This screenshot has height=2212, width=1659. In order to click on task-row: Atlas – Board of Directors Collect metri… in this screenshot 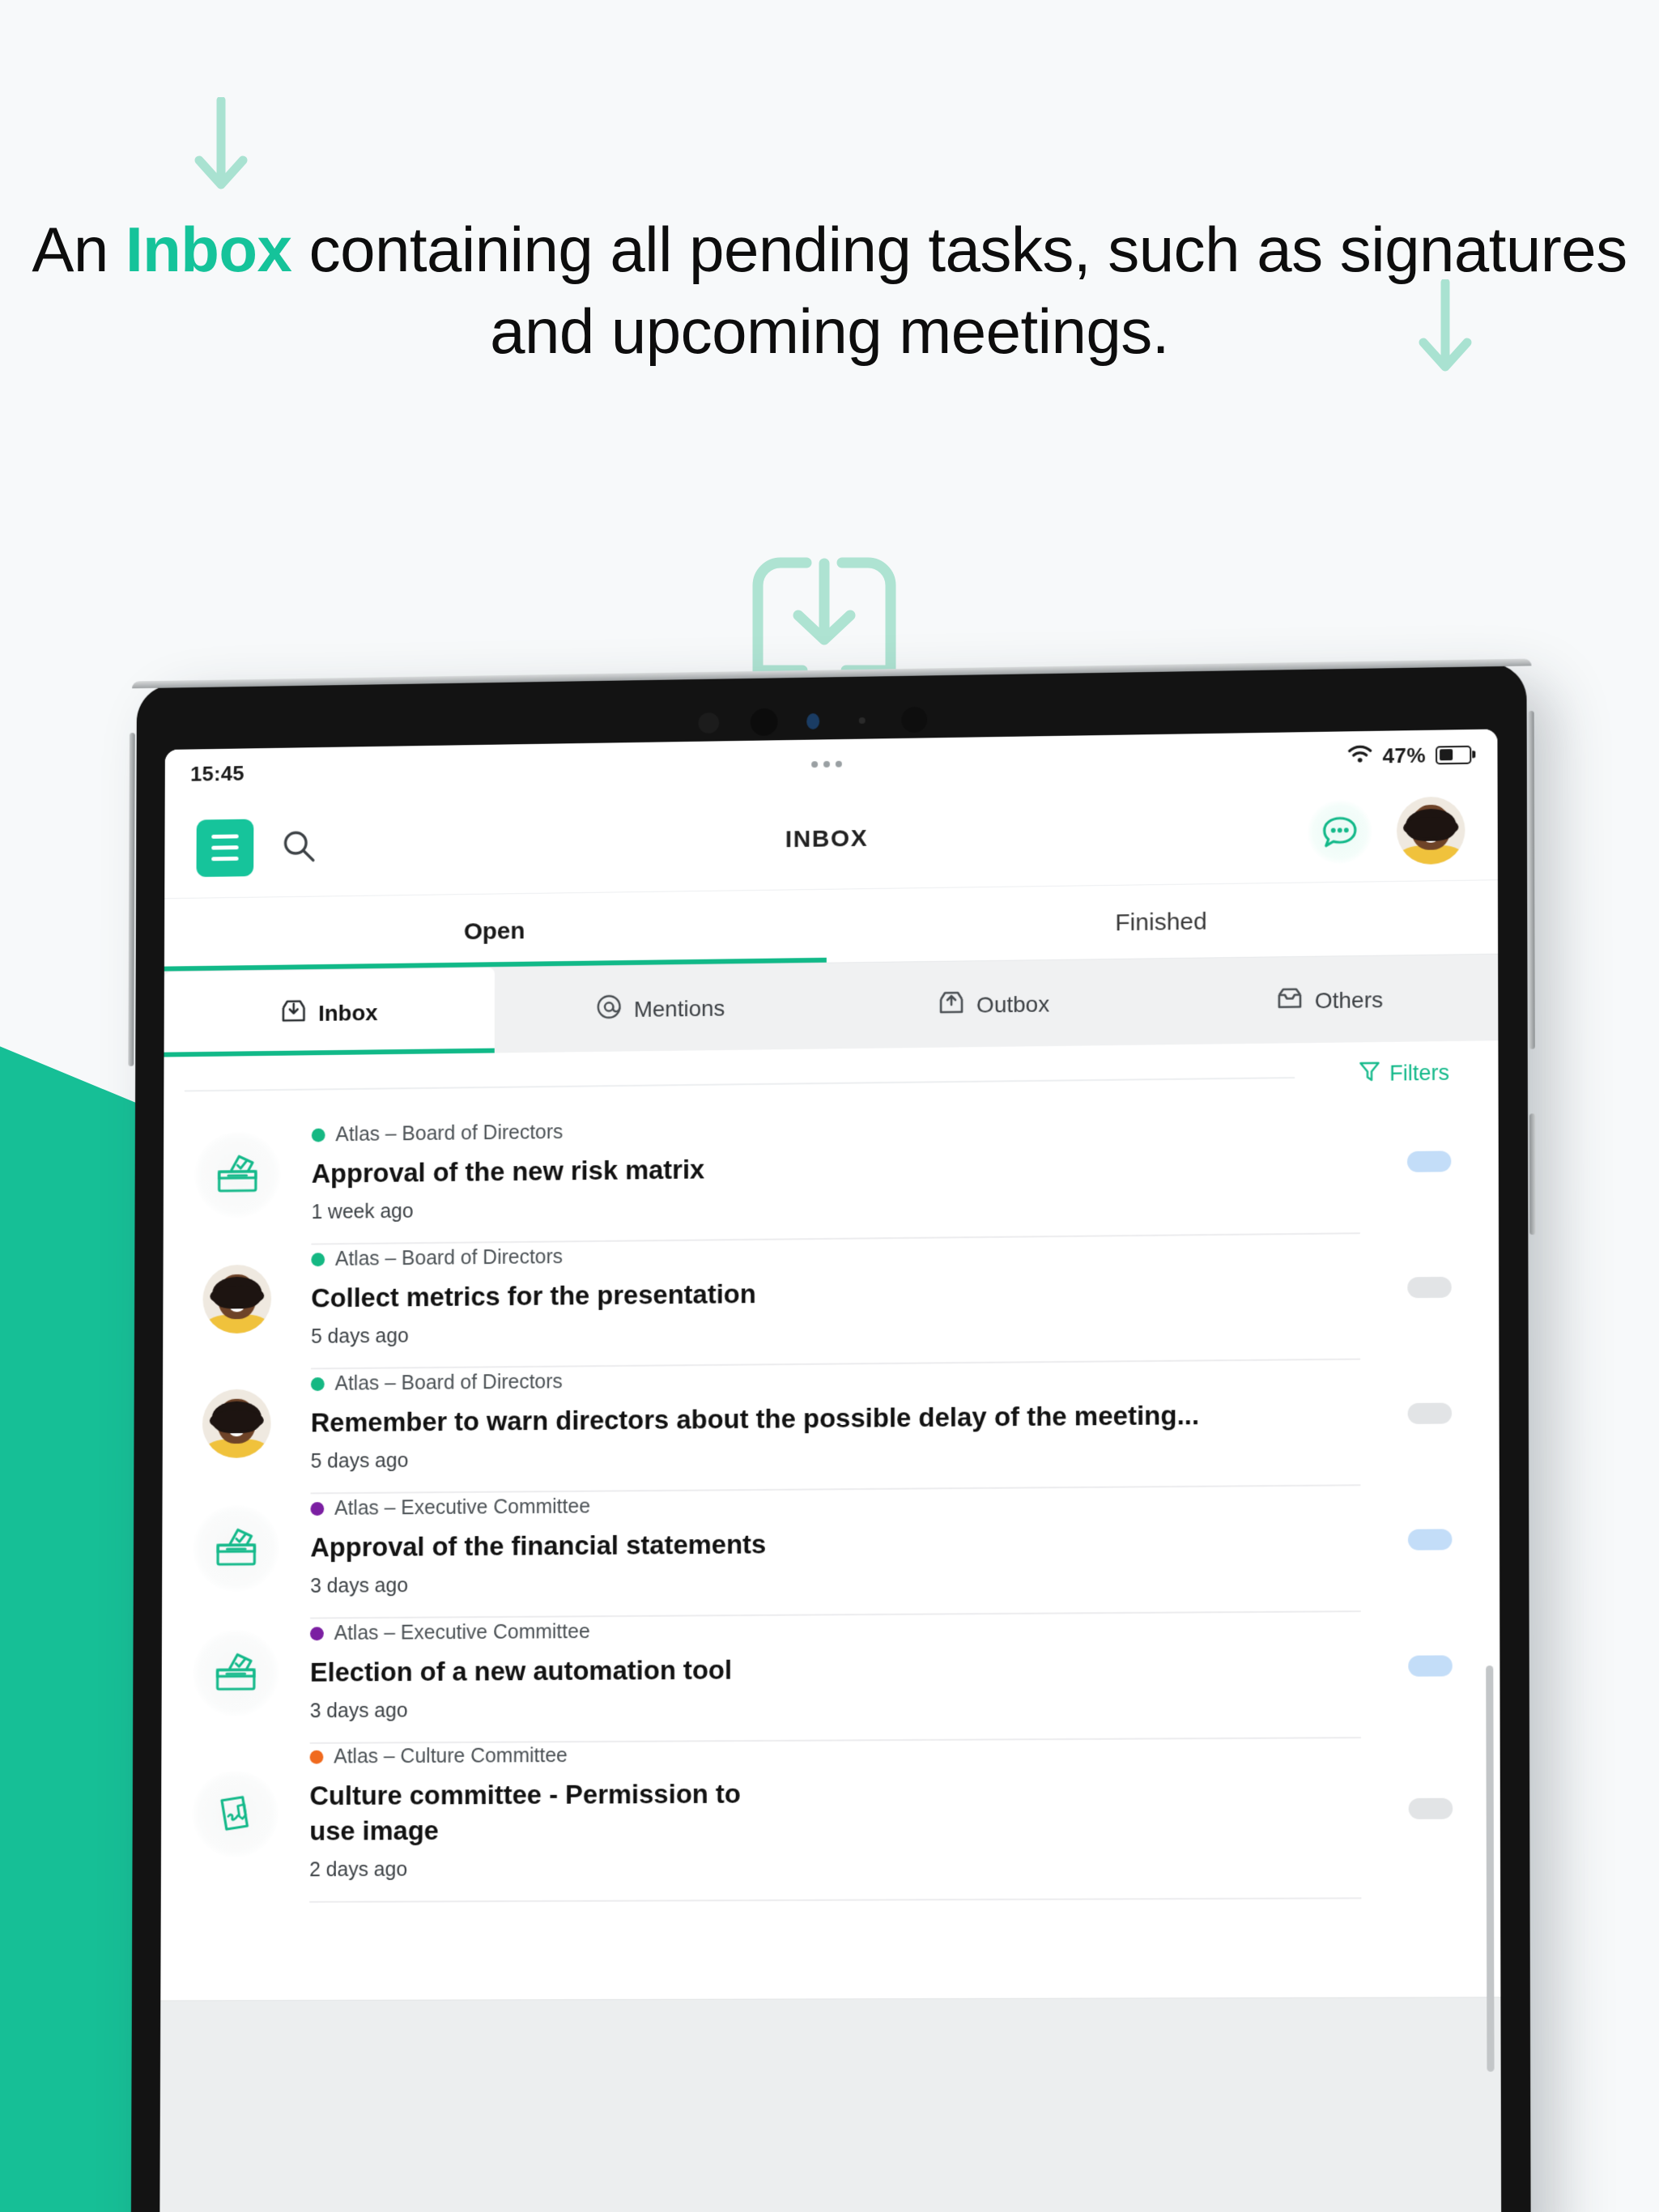, I will do `click(831, 1293)`.